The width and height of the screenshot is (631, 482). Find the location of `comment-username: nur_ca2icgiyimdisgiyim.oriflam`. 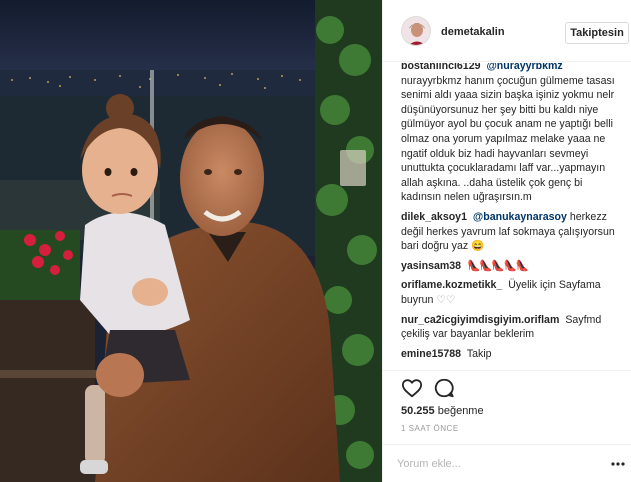

comment-username: nur_ca2icgiyimdisgiyim.oriflam is located at coordinates (480, 320).